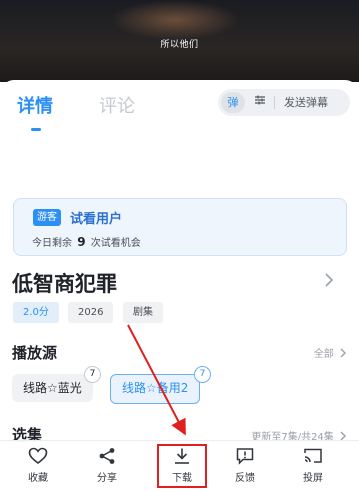 This screenshot has height=491, width=359. Describe the element at coordinates (35, 105) in the screenshot. I see `tab-details: 详情` at that location.